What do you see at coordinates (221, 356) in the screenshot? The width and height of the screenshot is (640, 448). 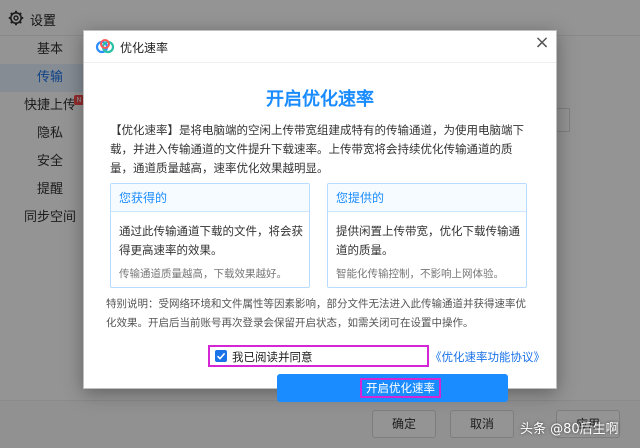 I see `checkbox-checked-icon` at bounding box center [221, 356].